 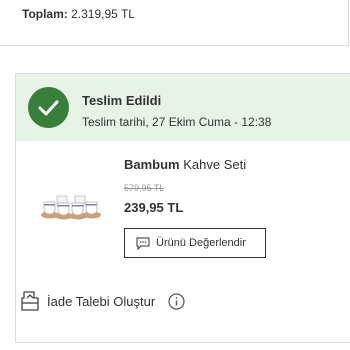 I want to click on create-return-request: İade Talebi Oluştur, so click(x=183, y=301).